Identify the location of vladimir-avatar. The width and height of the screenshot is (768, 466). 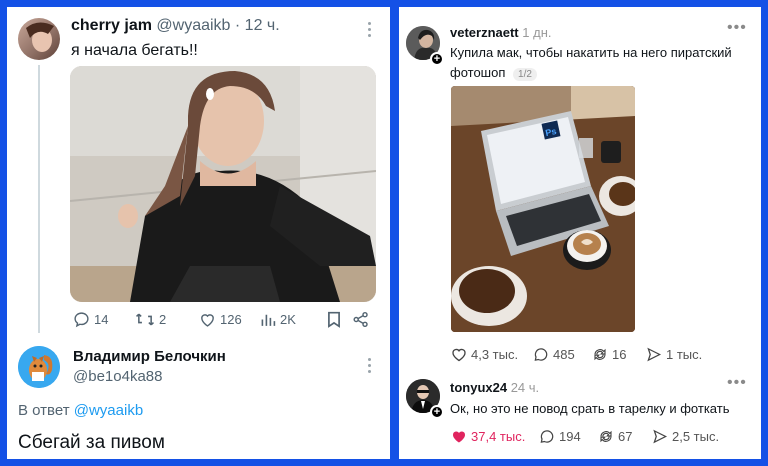
(39, 367).